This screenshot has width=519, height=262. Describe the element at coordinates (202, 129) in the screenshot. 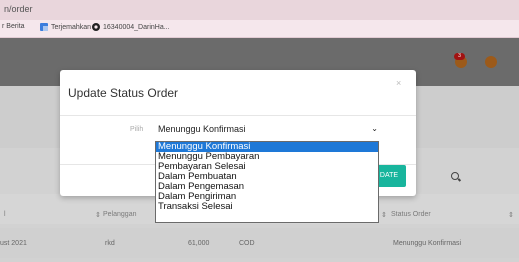

I see `select-value: Menunggu Konfirmasi` at that location.